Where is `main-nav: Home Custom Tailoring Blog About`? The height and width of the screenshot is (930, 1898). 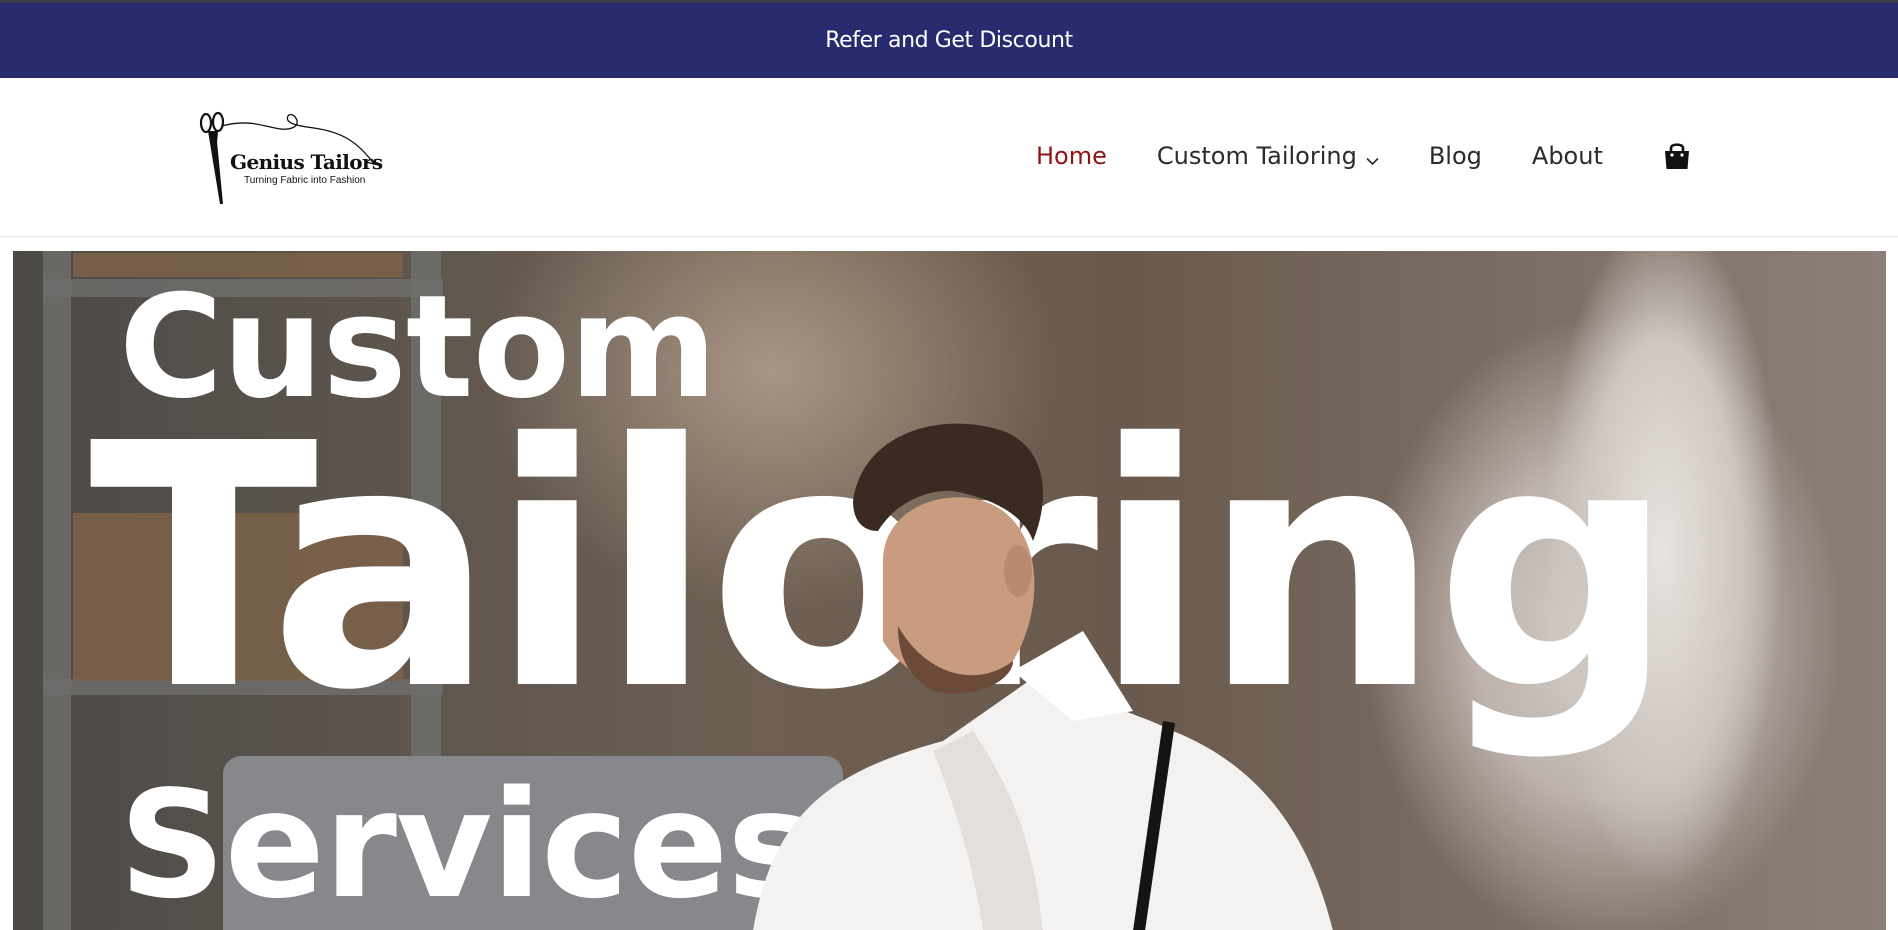 main-nav: Home Custom Tailoring Blog About is located at coordinates (1363, 156).